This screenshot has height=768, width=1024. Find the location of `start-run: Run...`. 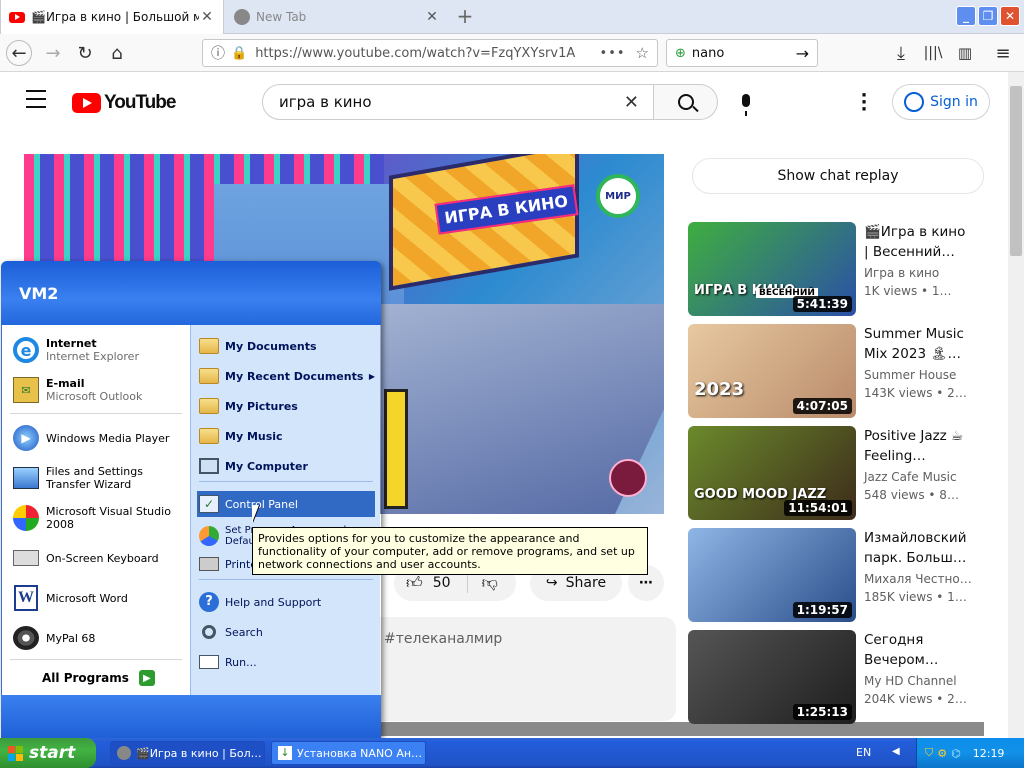

start-run: Run... is located at coordinates (286, 662).